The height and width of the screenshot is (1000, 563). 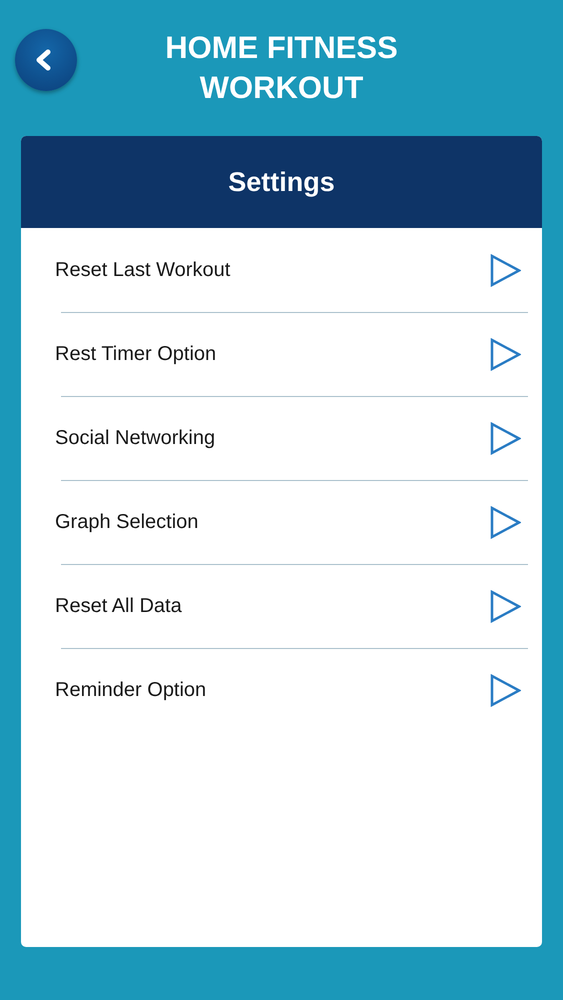 What do you see at coordinates (281, 438) in the screenshot?
I see `settings-item: Social Networking` at bounding box center [281, 438].